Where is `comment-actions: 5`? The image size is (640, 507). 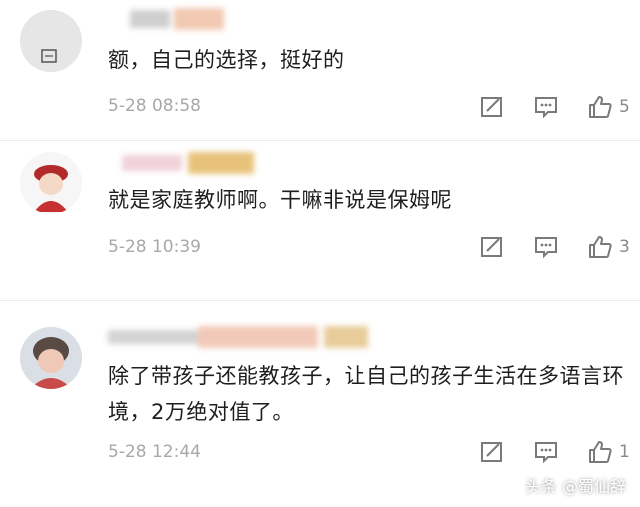
comment-actions: 5 is located at coordinates (555, 109).